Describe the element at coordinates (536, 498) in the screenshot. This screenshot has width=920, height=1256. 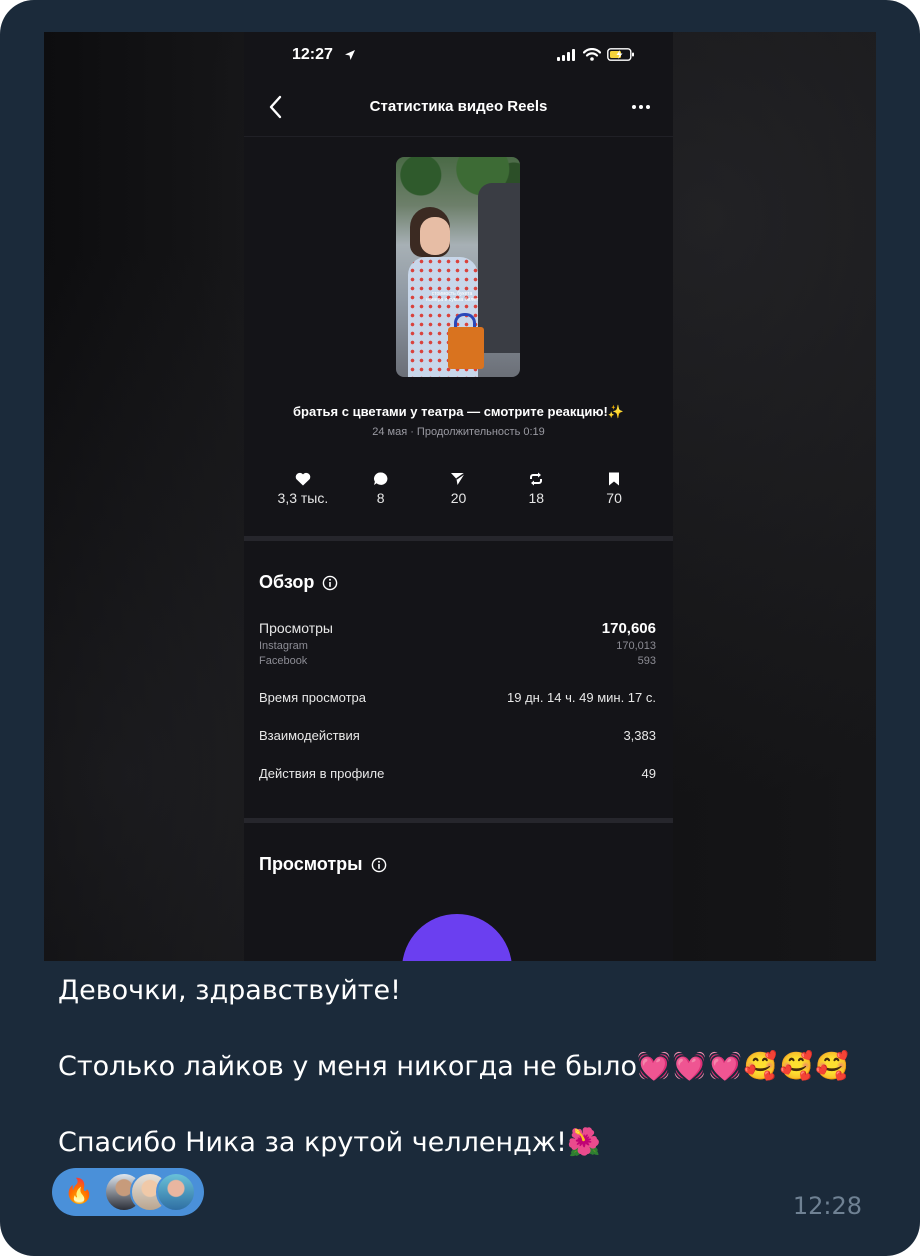
I see `stat-reposts-value: 18` at that location.